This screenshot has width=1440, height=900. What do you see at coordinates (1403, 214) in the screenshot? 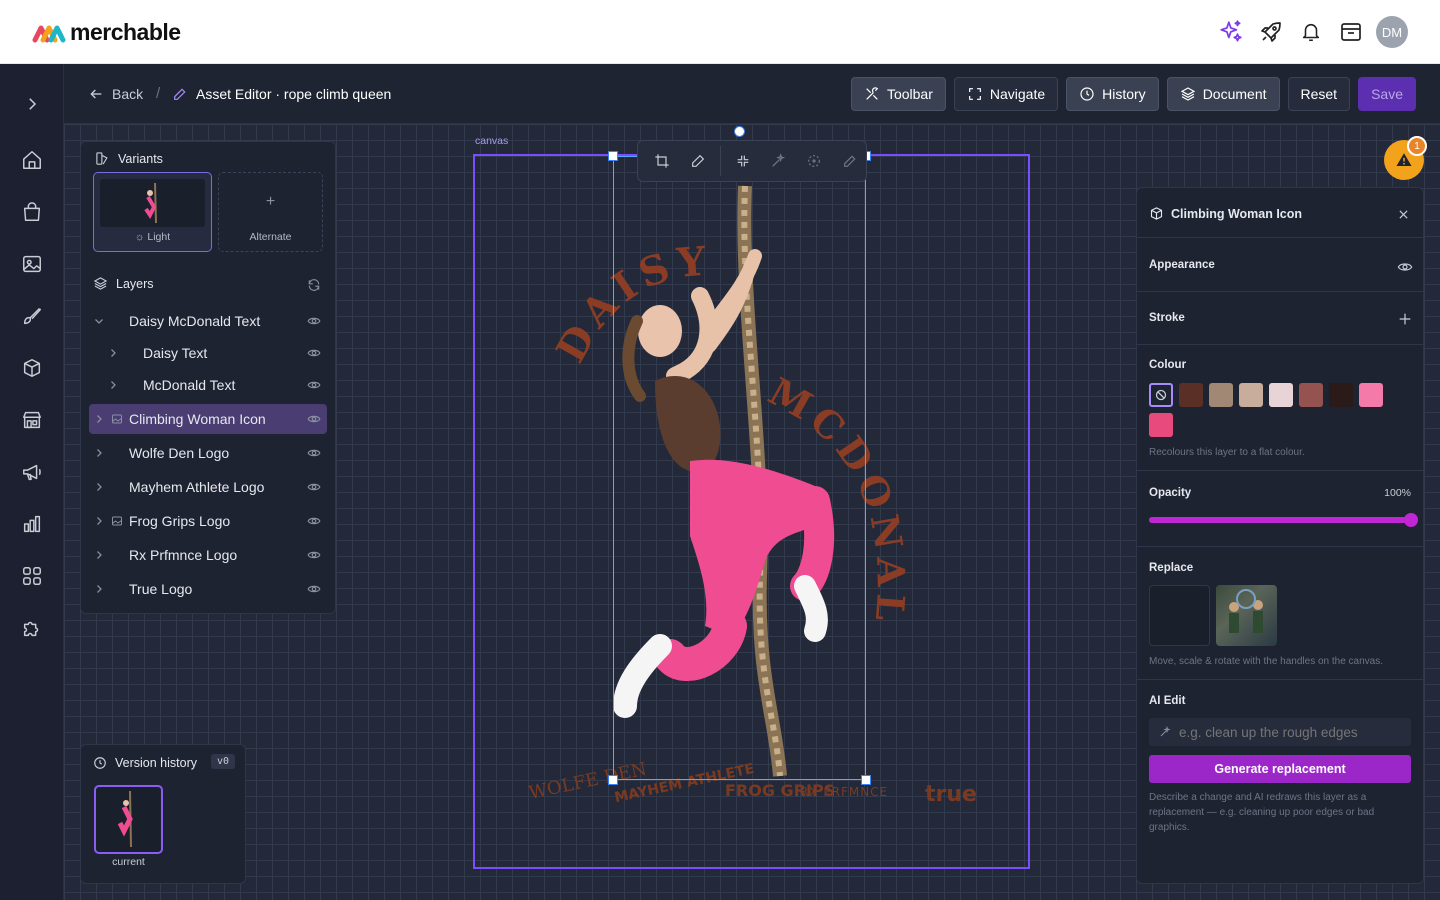
I see `close-icon` at bounding box center [1403, 214].